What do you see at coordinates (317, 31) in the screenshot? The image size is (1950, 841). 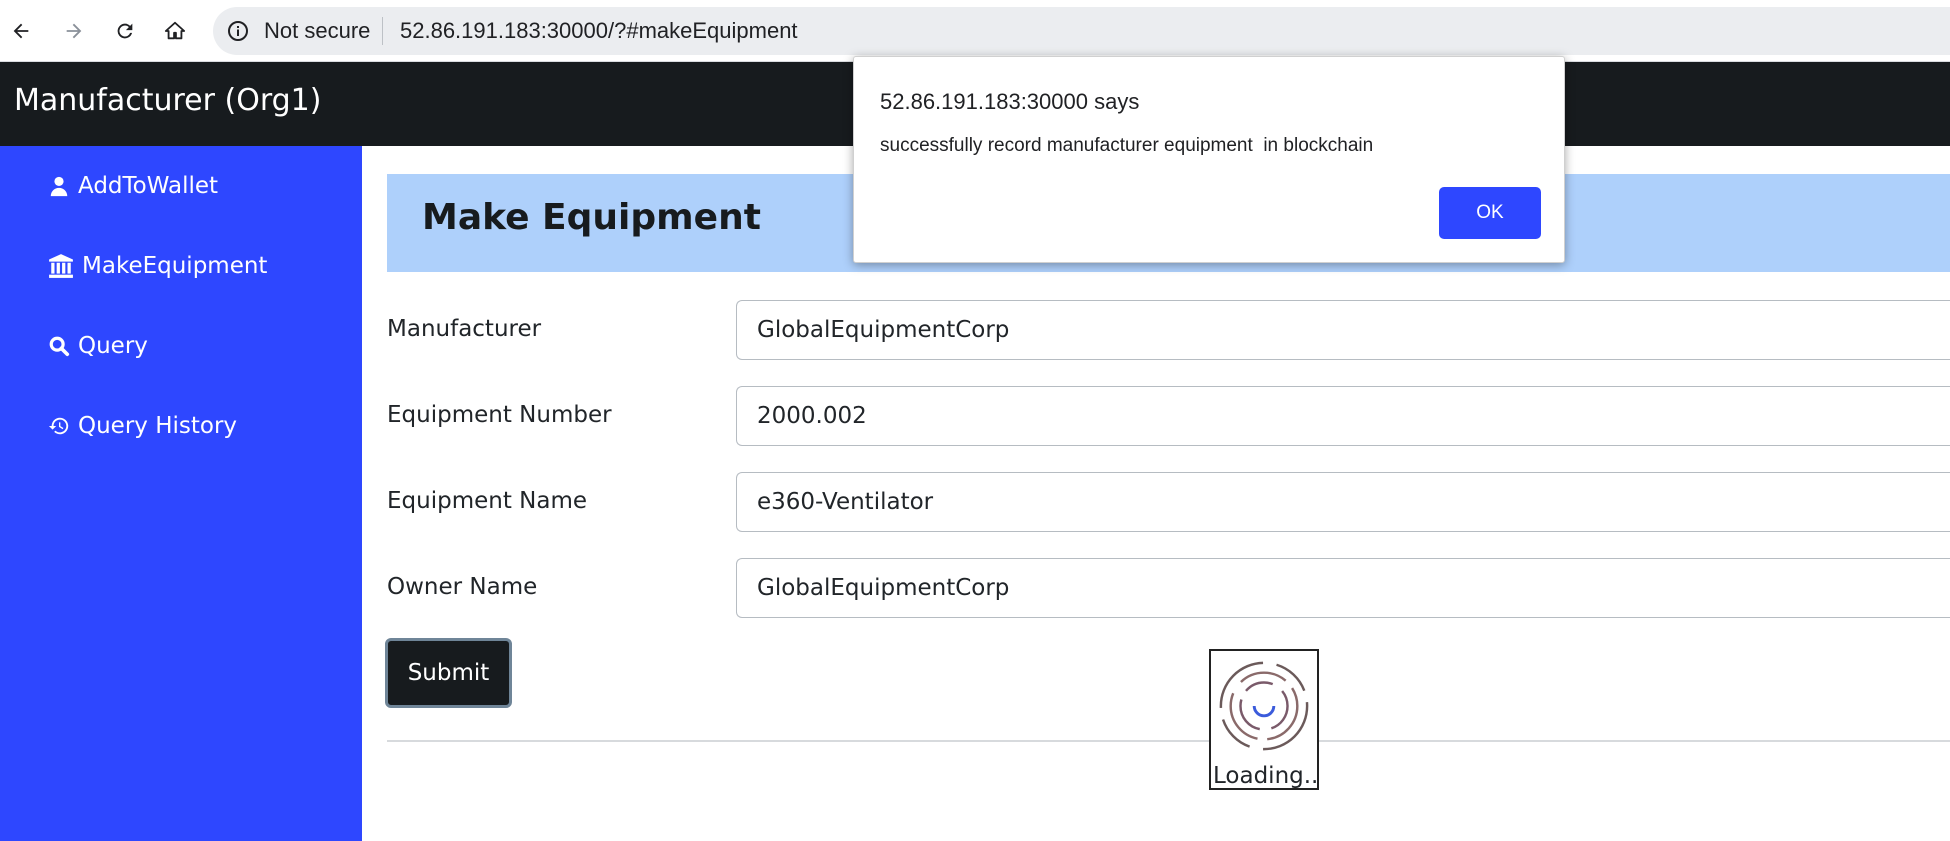 I see `security-label: Not secure` at bounding box center [317, 31].